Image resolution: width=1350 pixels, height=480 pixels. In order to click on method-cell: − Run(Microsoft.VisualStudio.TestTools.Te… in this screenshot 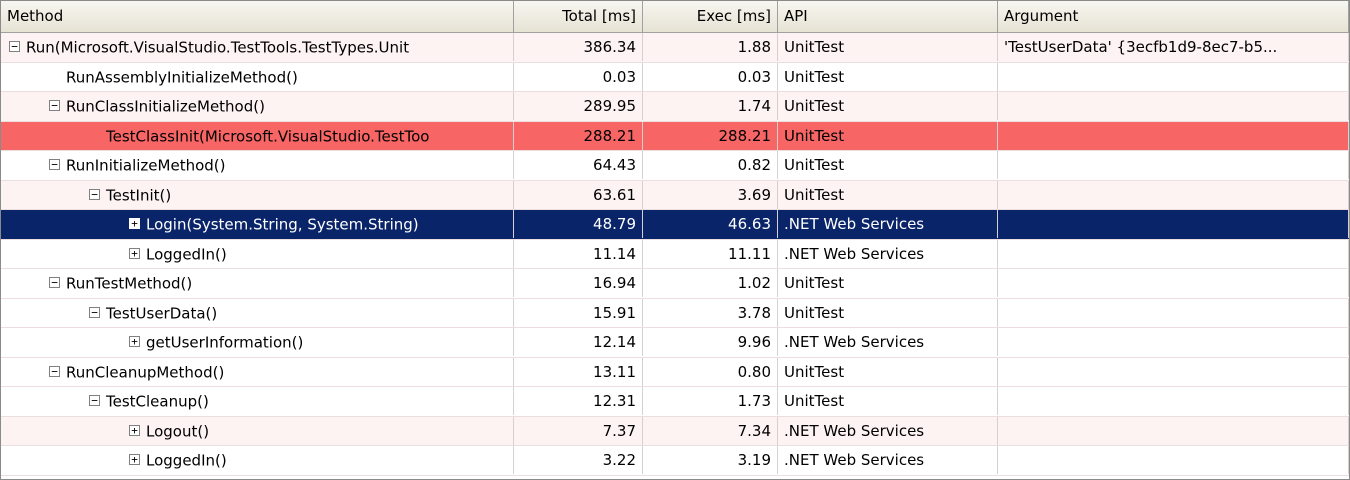, I will do `click(257, 47)`.